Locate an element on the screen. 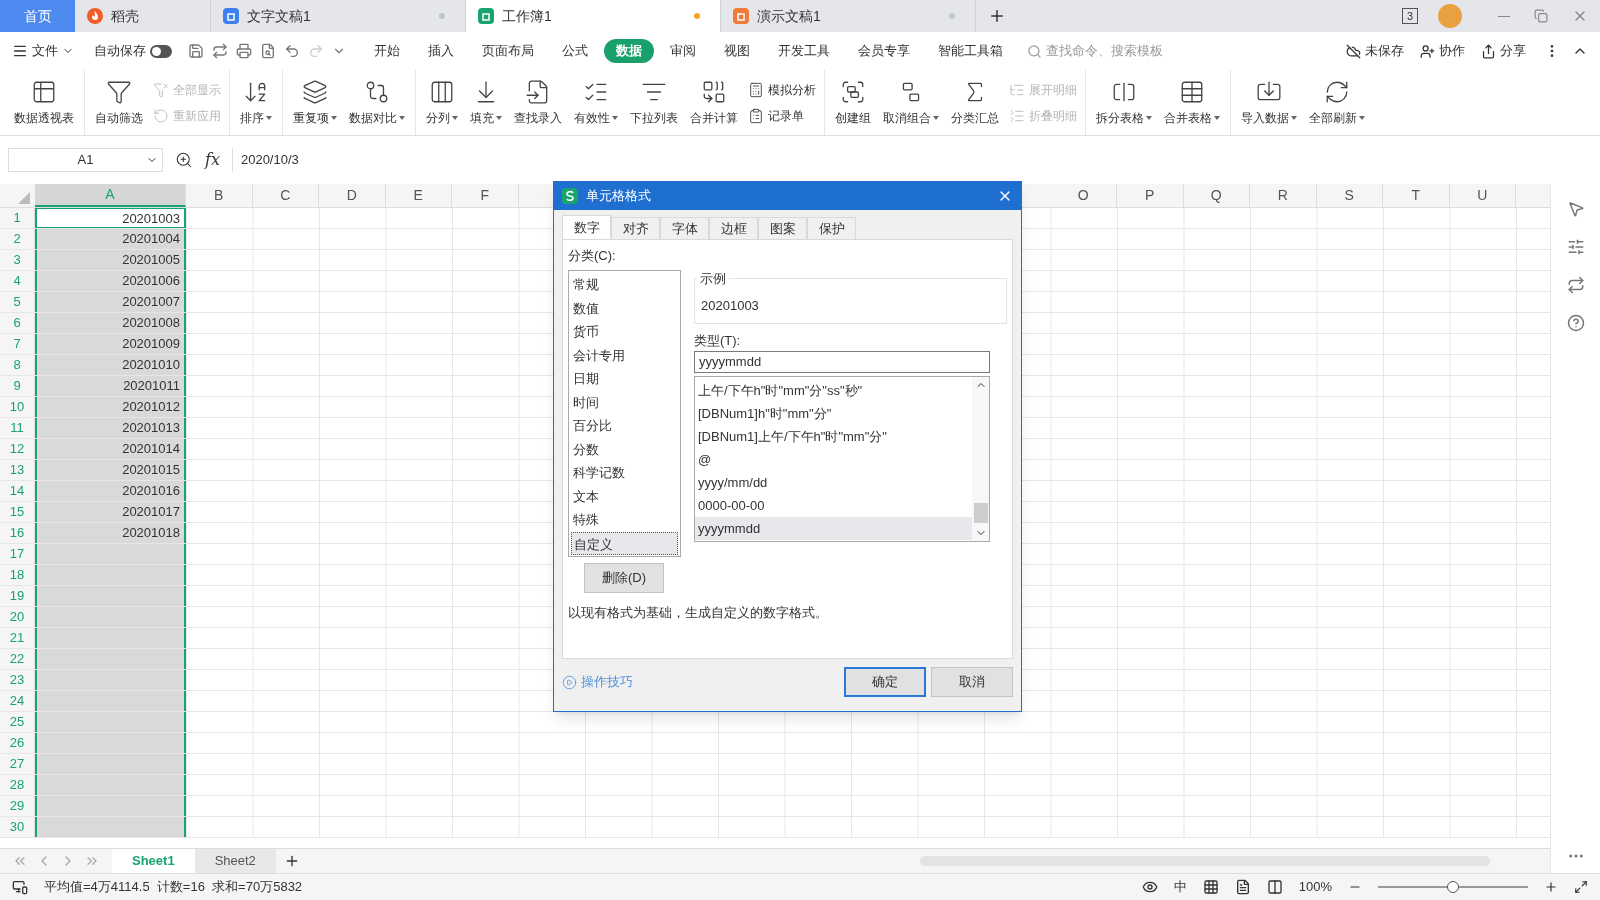  ribbon-button: 创建组 is located at coordinates (853, 102).